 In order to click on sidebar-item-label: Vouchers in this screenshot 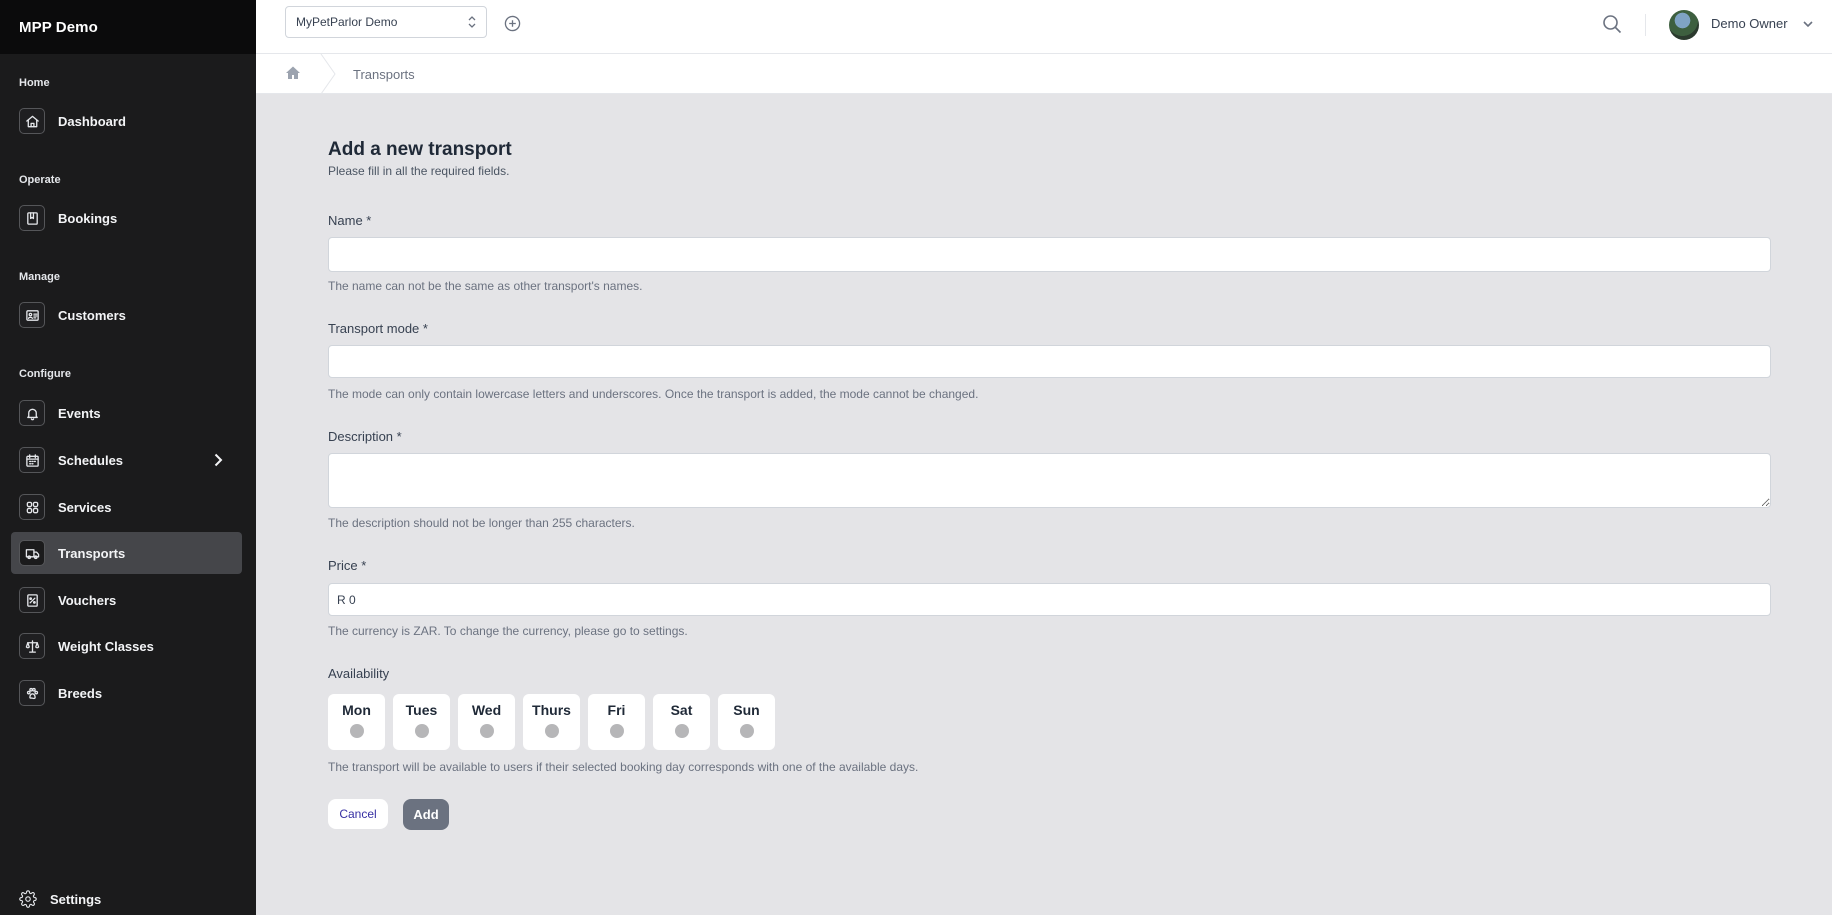, I will do `click(87, 600)`.